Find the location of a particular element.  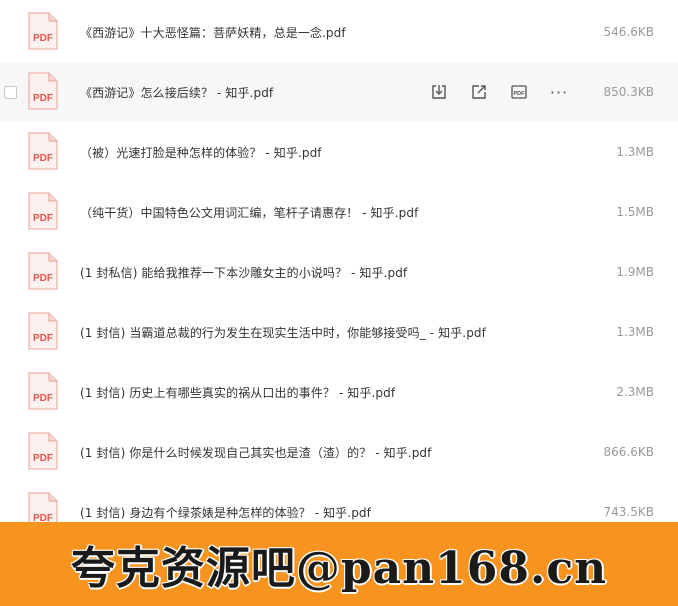

file-size: 743.5KB is located at coordinates (628, 512).